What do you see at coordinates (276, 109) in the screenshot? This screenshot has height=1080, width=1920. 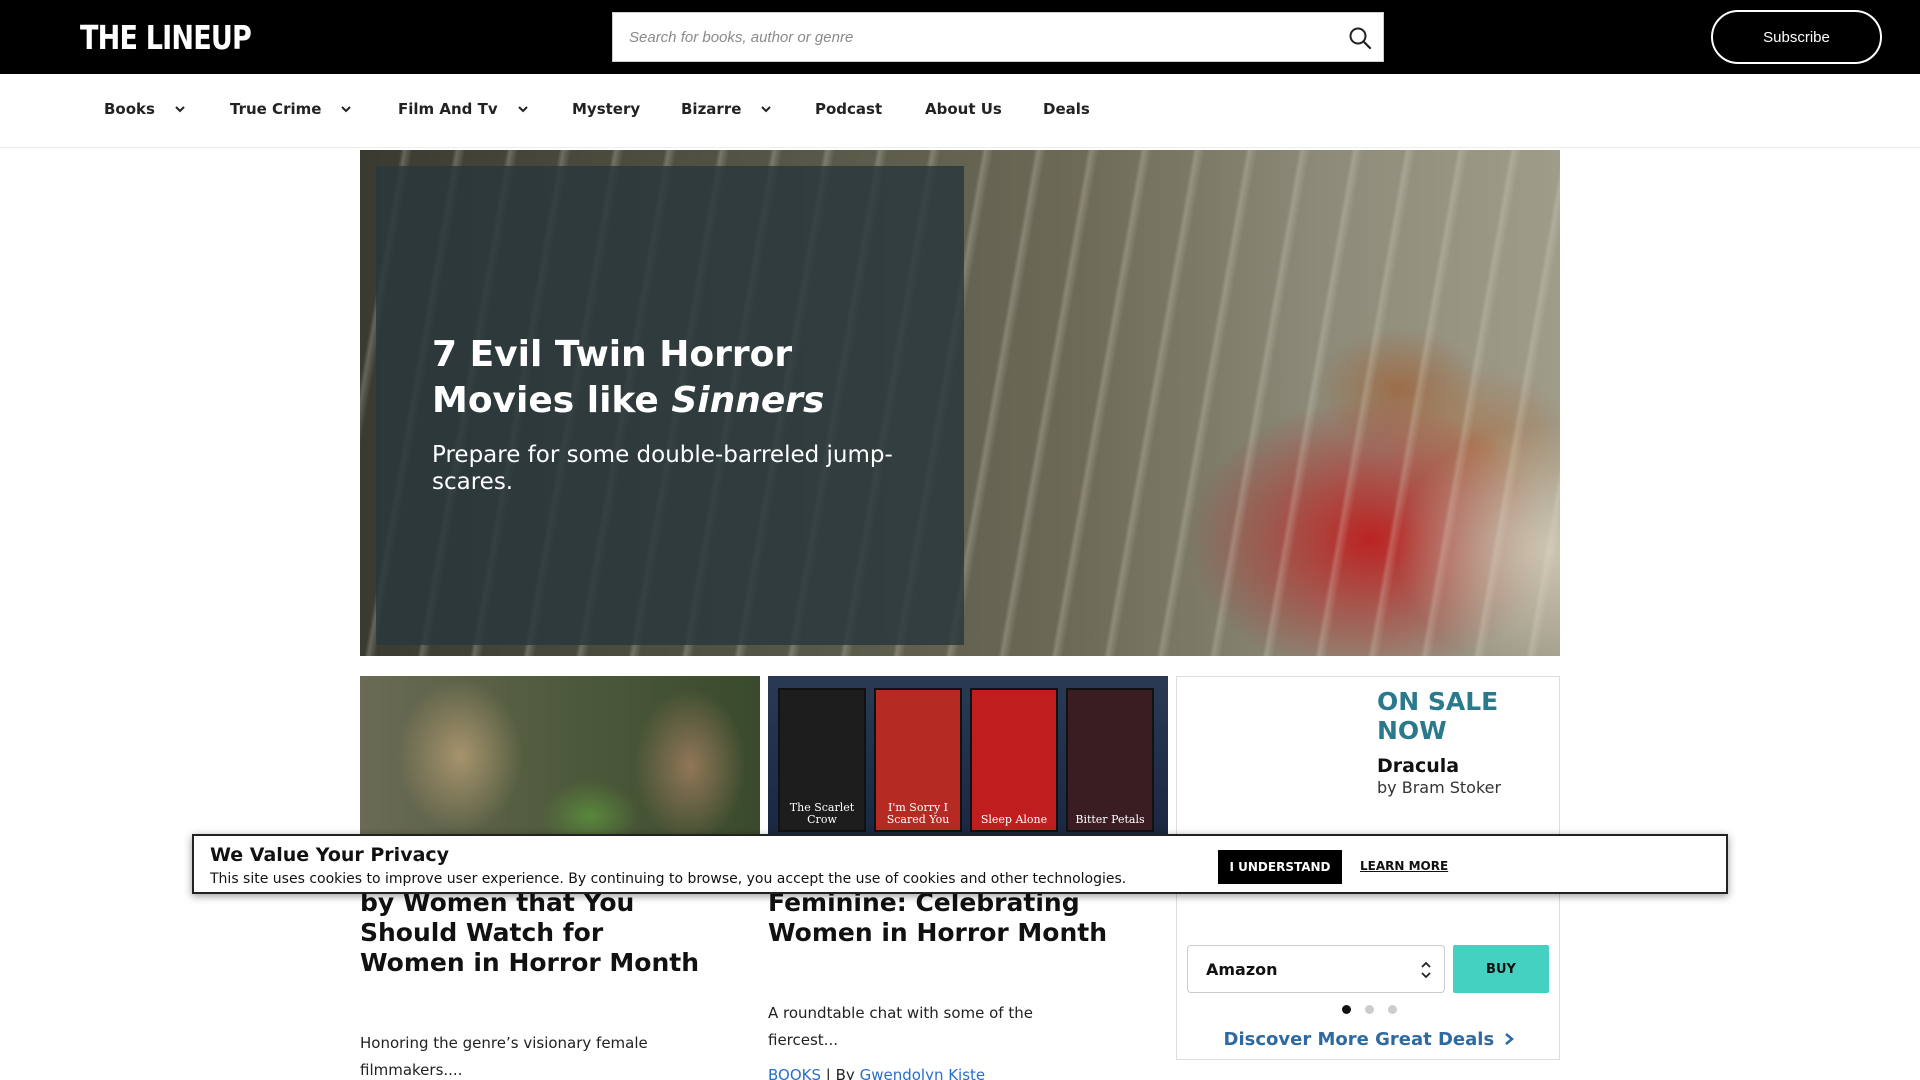 I see `nav-item-label: True Crime` at bounding box center [276, 109].